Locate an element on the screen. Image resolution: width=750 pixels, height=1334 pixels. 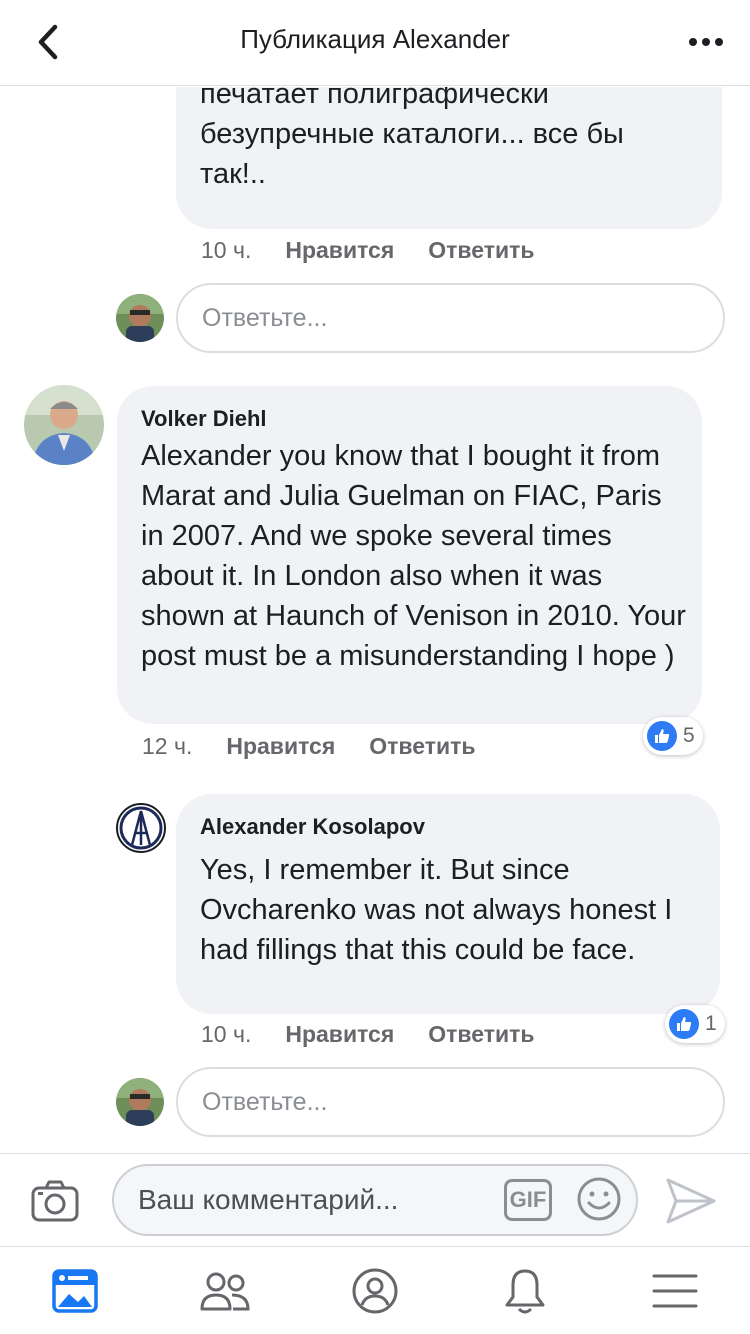
comment-author: Alexander Kosolapov is located at coordinates (312, 827).